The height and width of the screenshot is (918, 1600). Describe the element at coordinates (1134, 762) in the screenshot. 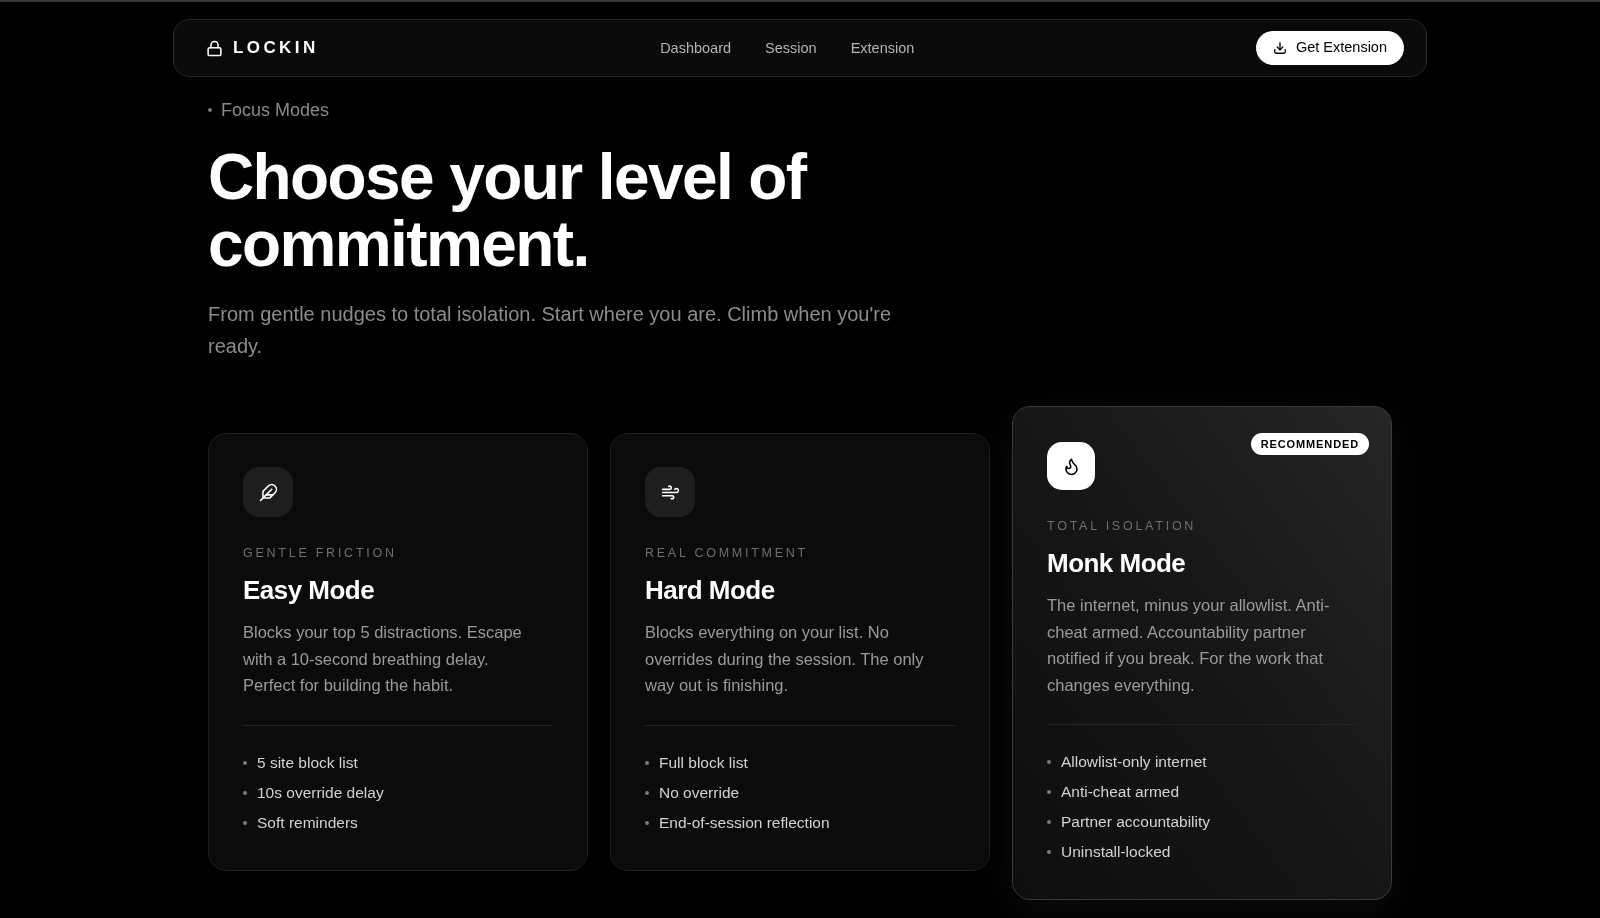

I see `feature-text: Allowlist-only internet` at that location.